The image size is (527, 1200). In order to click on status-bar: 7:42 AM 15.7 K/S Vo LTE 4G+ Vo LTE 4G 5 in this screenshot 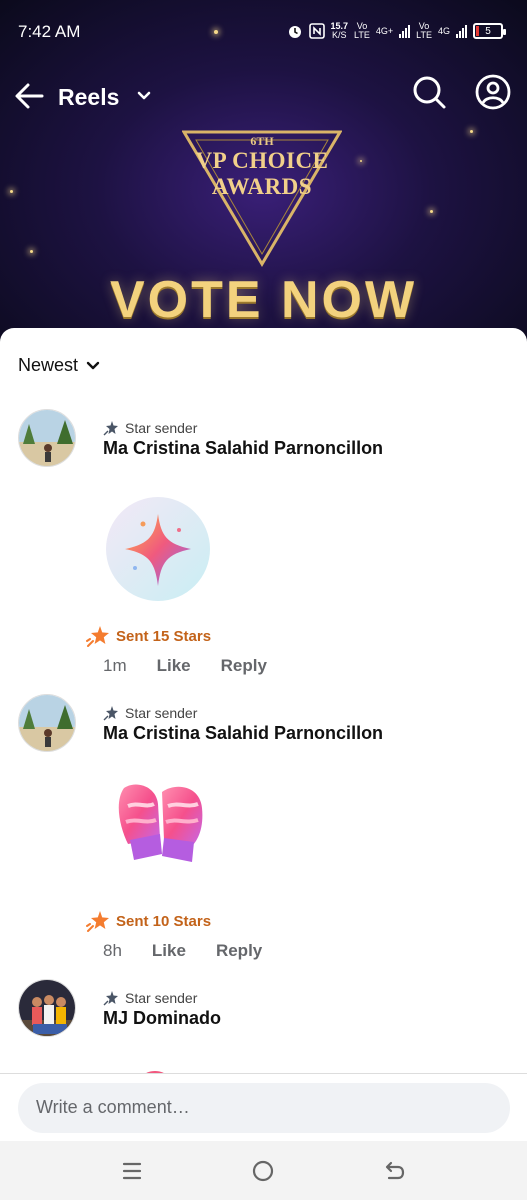, I will do `click(263, 33)`.